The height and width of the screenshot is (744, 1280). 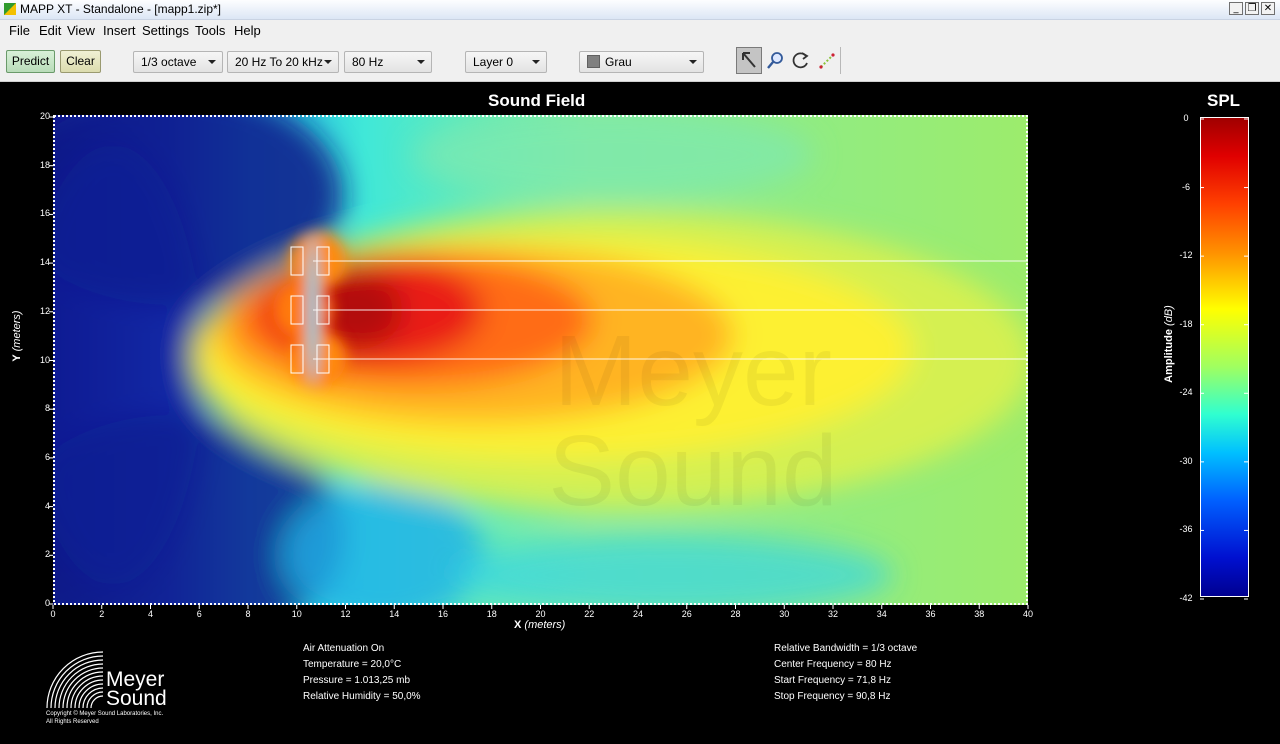 I want to click on y-tick-label: 6, so click(x=47, y=456).